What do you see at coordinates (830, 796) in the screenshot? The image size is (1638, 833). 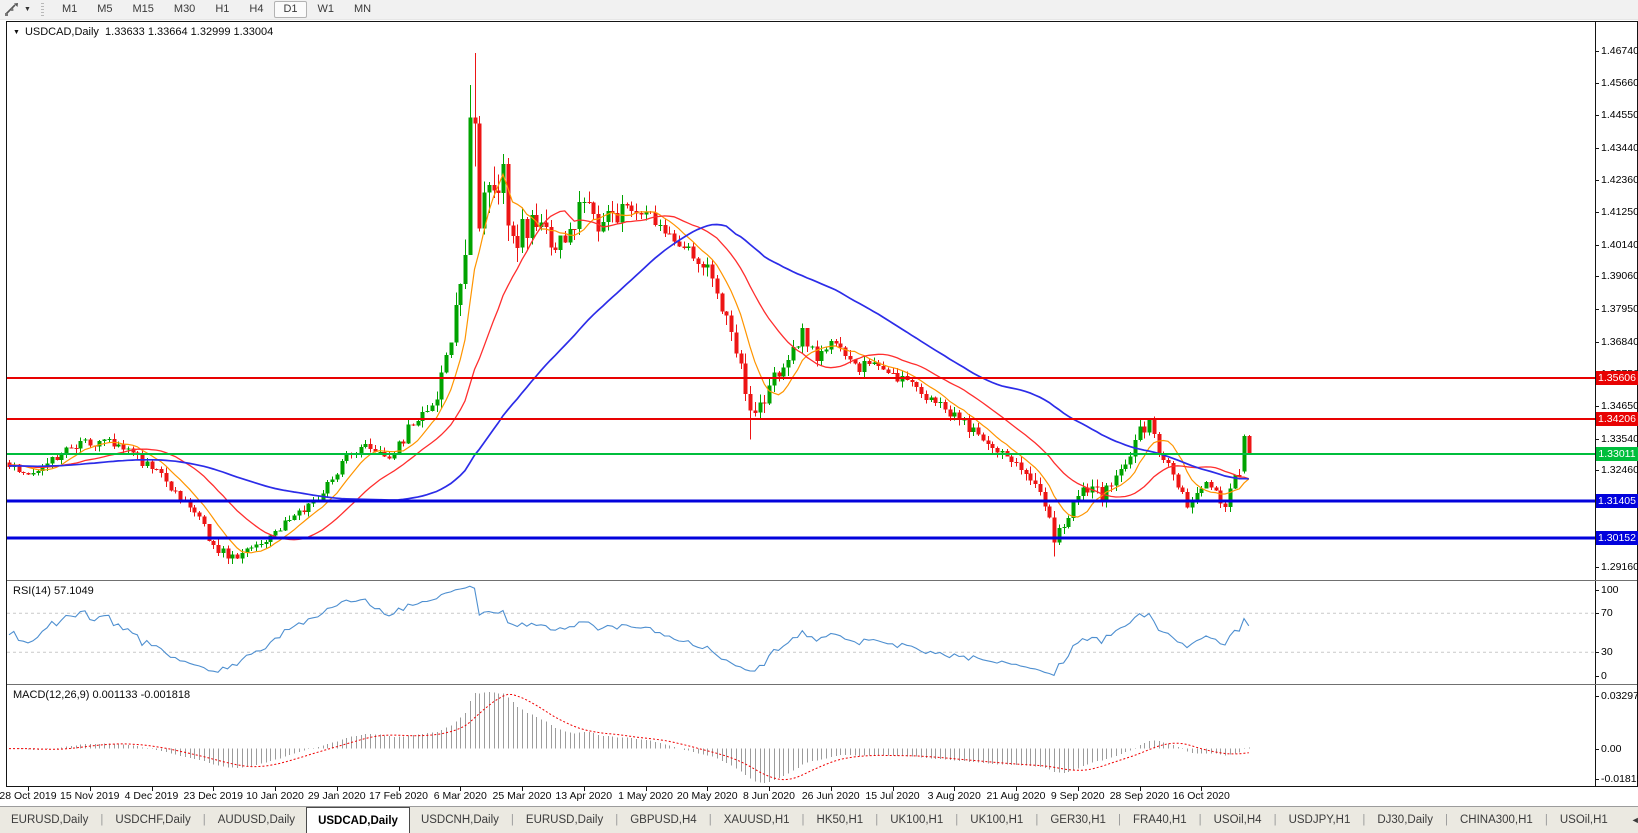 I see `time-axis-label: 26 Jun 2020` at bounding box center [830, 796].